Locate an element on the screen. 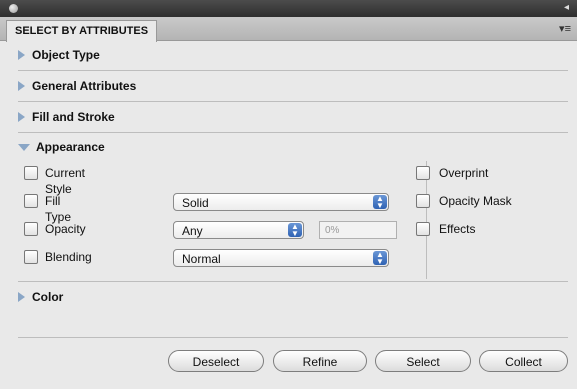 This screenshot has width=577, height=389. opacity-checkbox is located at coordinates (31, 229).